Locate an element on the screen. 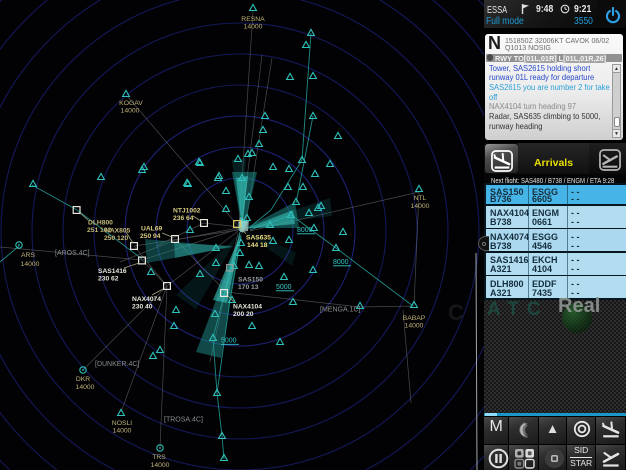 This screenshot has height=470, width=626. svg-text: [AROS.4C] is located at coordinates (72, 253).